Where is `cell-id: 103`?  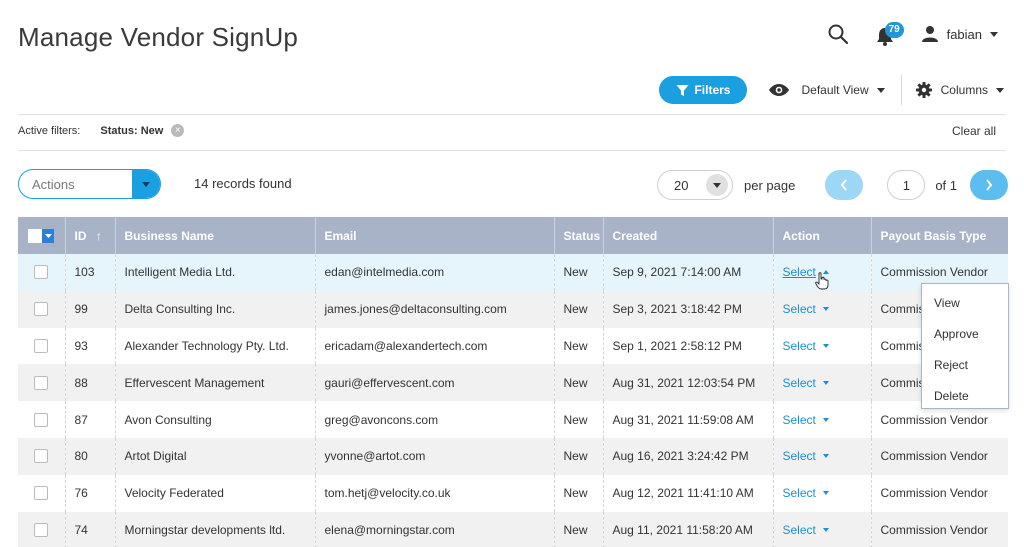 cell-id: 103 is located at coordinates (89, 272).